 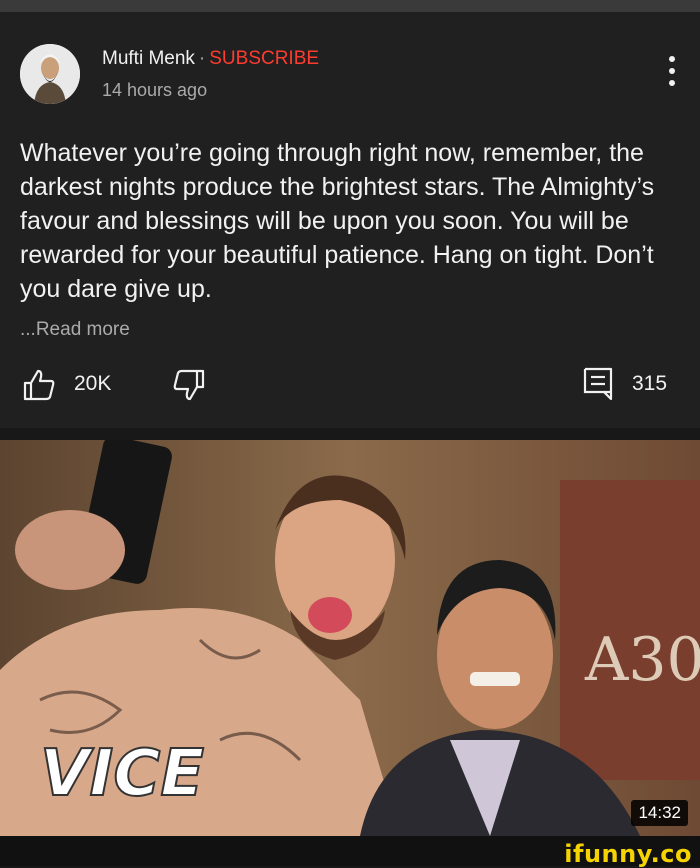 I want to click on top-bar, so click(x=350, y=6).